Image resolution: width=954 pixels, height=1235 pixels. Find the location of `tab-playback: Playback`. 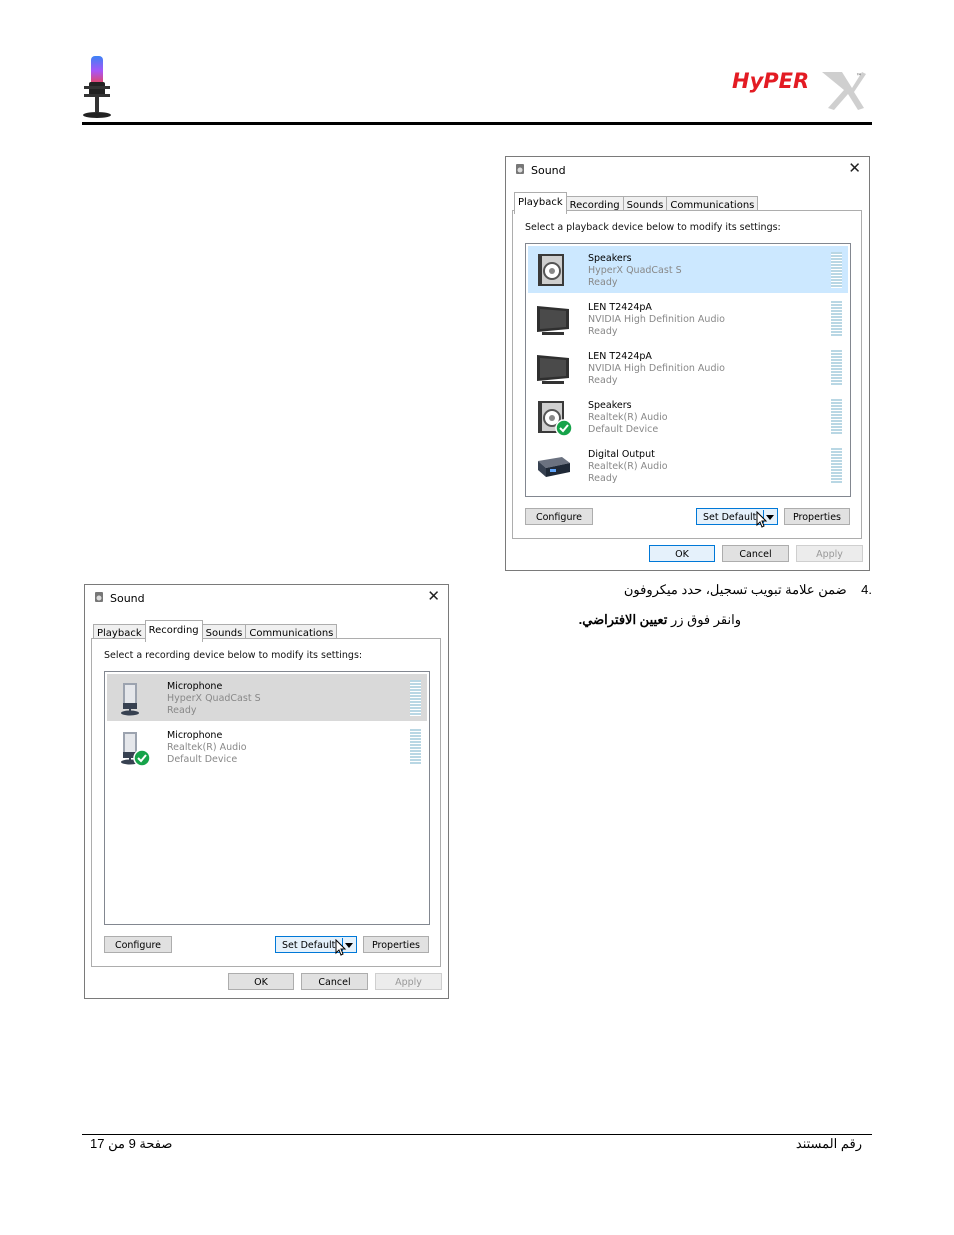

tab-playback: Playback is located at coordinates (540, 203).